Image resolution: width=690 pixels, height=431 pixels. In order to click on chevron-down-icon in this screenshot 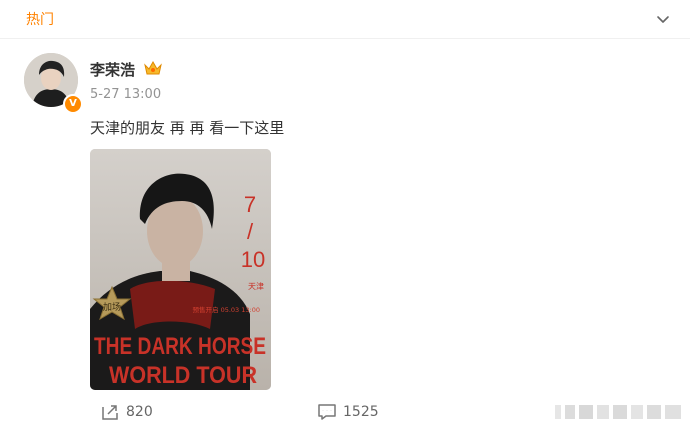, I will do `click(663, 19)`.